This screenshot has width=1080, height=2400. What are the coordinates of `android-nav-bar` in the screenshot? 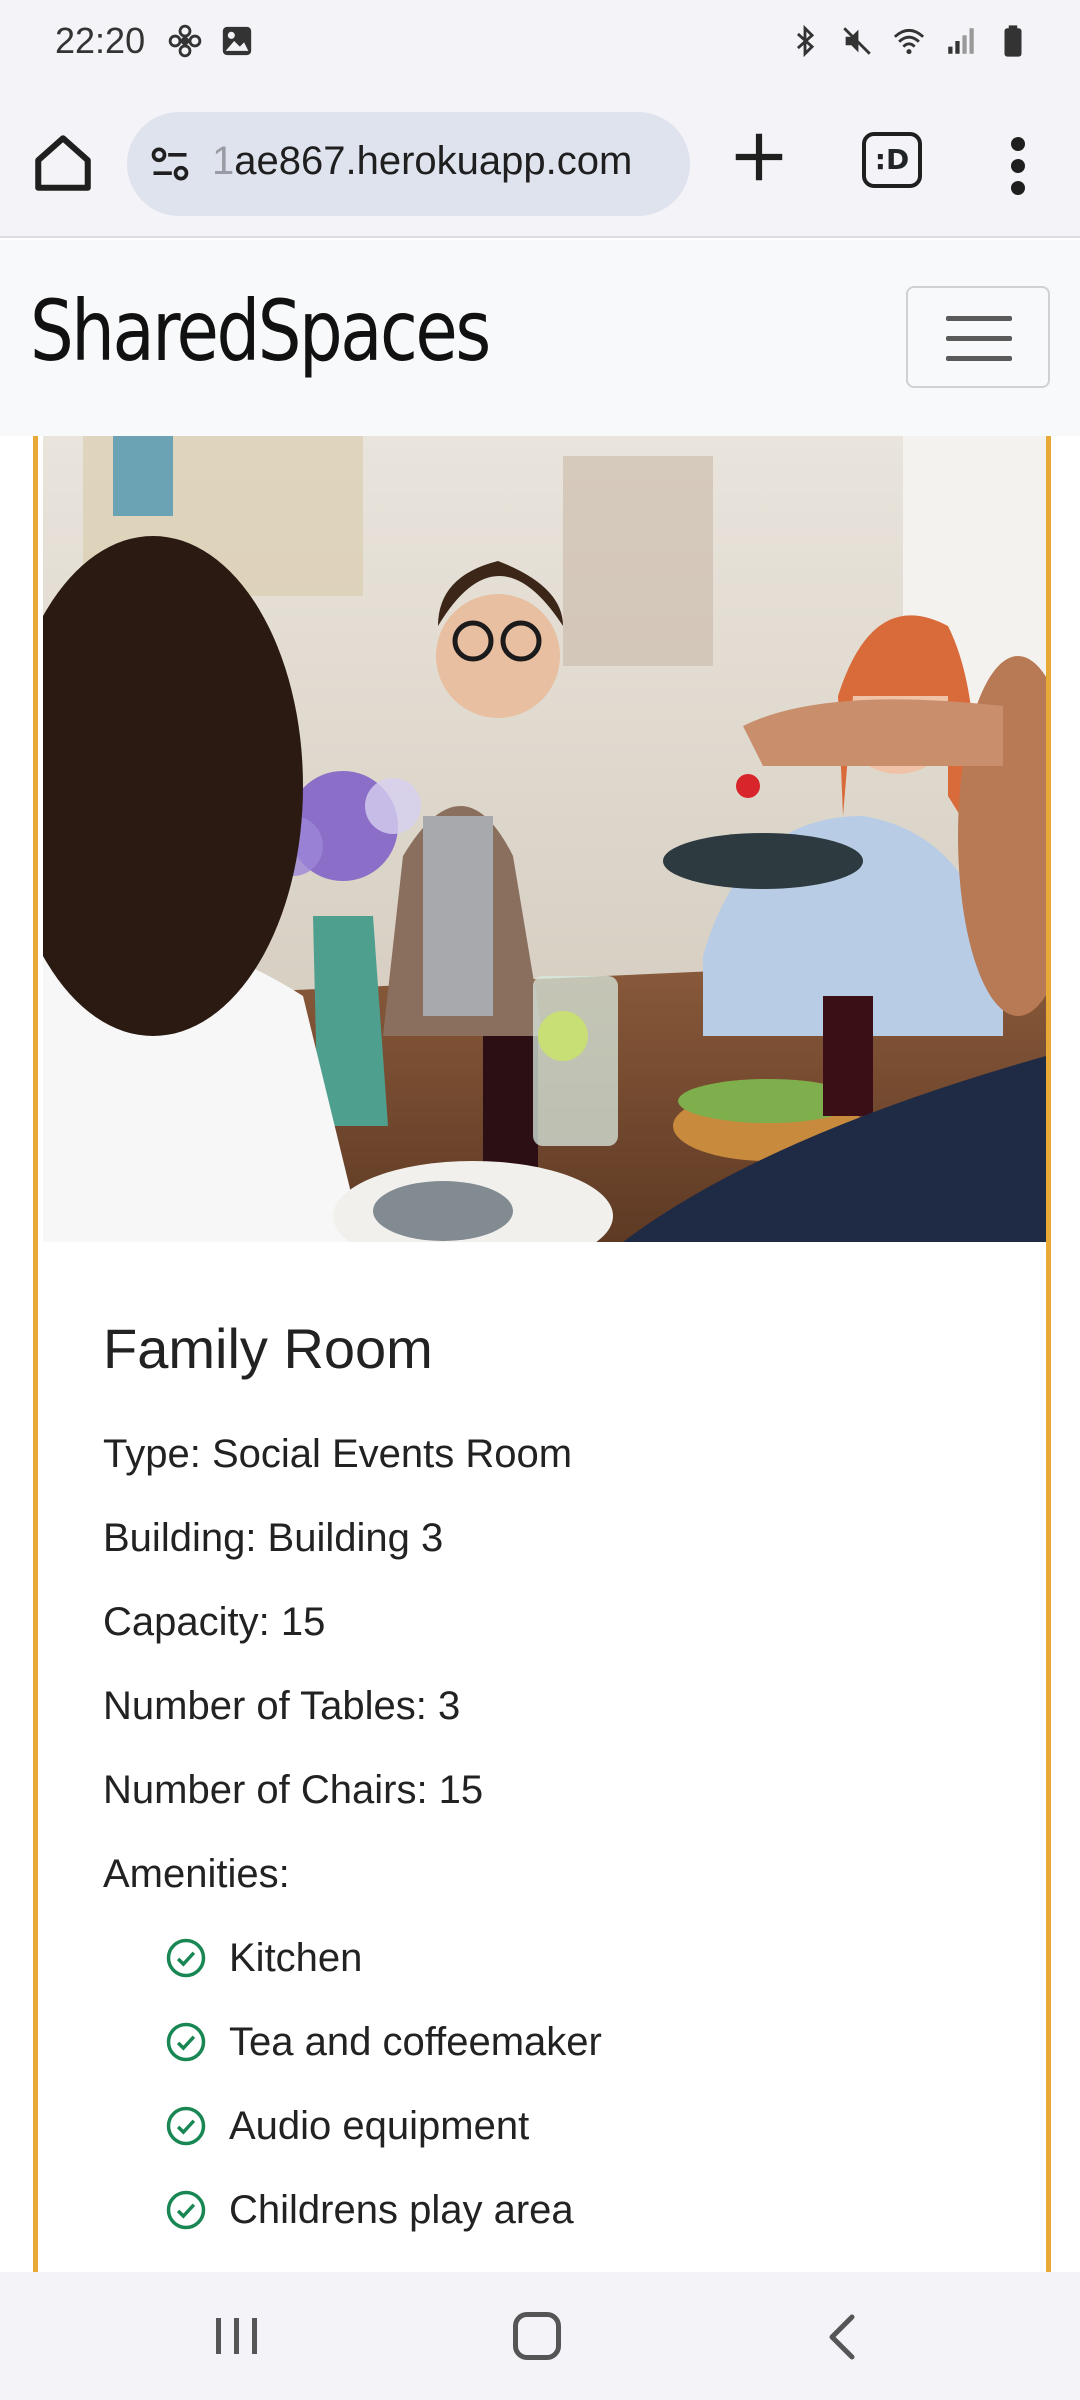 It's located at (540, 2336).